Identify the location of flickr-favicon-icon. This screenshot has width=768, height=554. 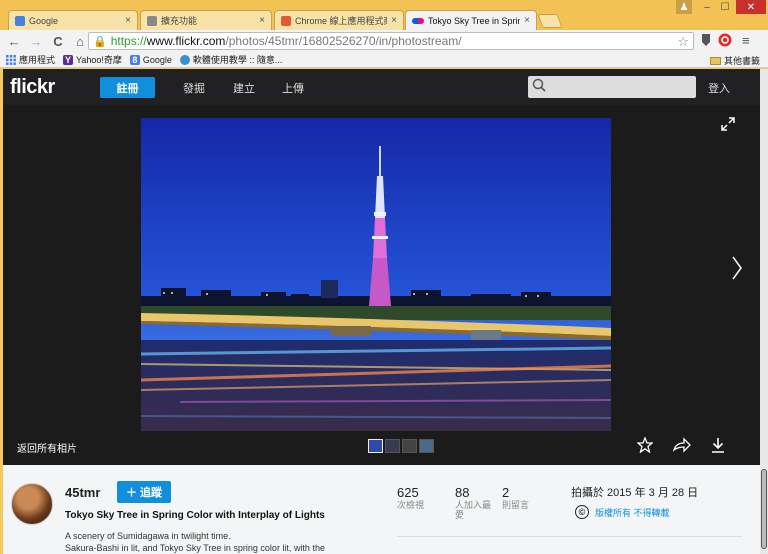
(418, 20).